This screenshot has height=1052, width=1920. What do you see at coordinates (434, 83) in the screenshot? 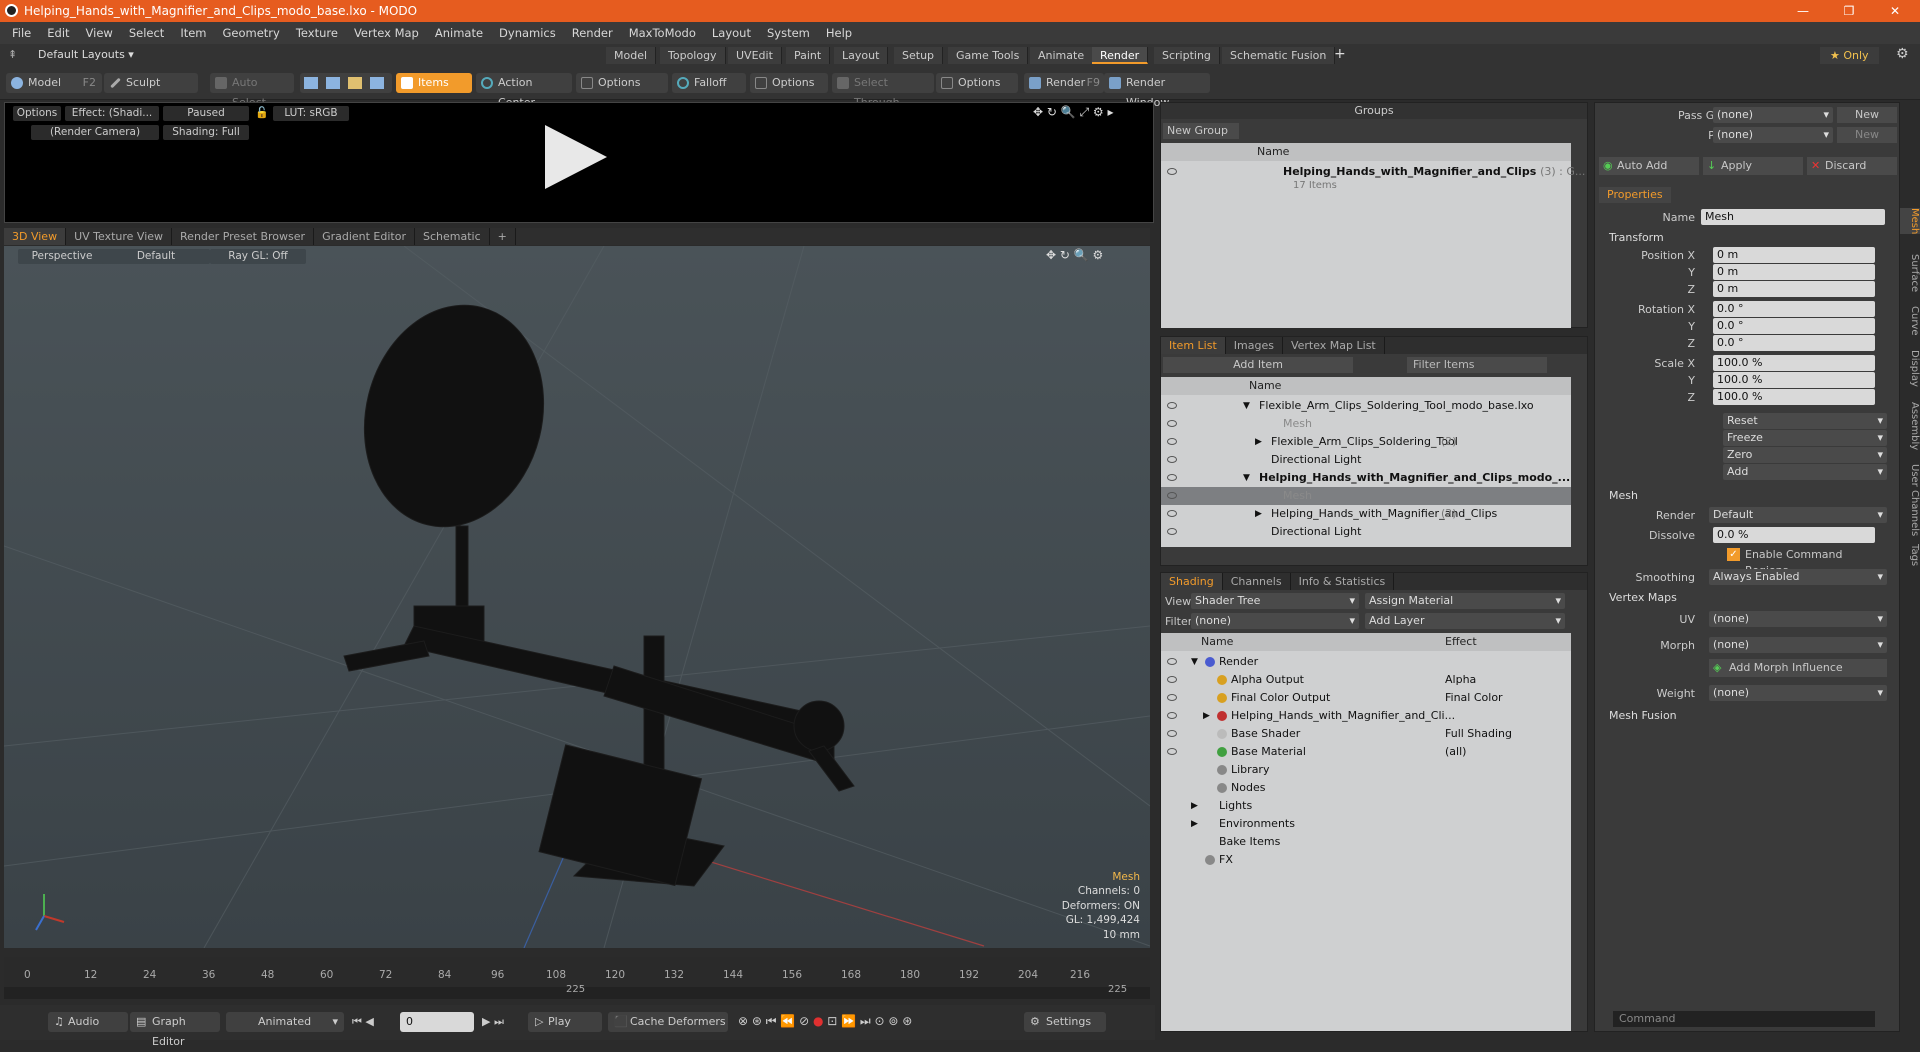
I see `items-mode-button: Items` at bounding box center [434, 83].